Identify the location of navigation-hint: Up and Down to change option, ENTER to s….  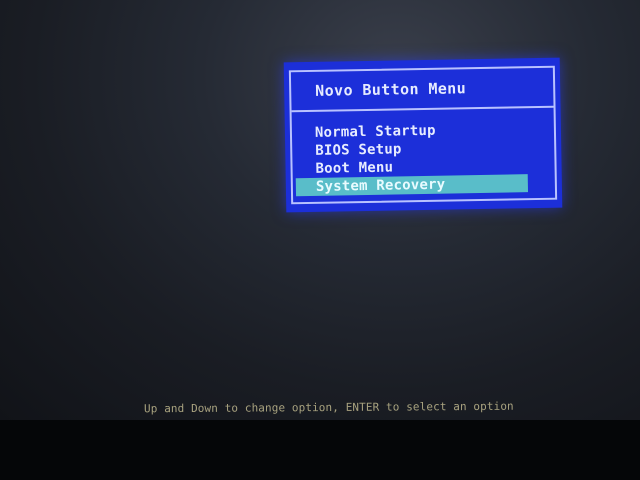
(328, 407).